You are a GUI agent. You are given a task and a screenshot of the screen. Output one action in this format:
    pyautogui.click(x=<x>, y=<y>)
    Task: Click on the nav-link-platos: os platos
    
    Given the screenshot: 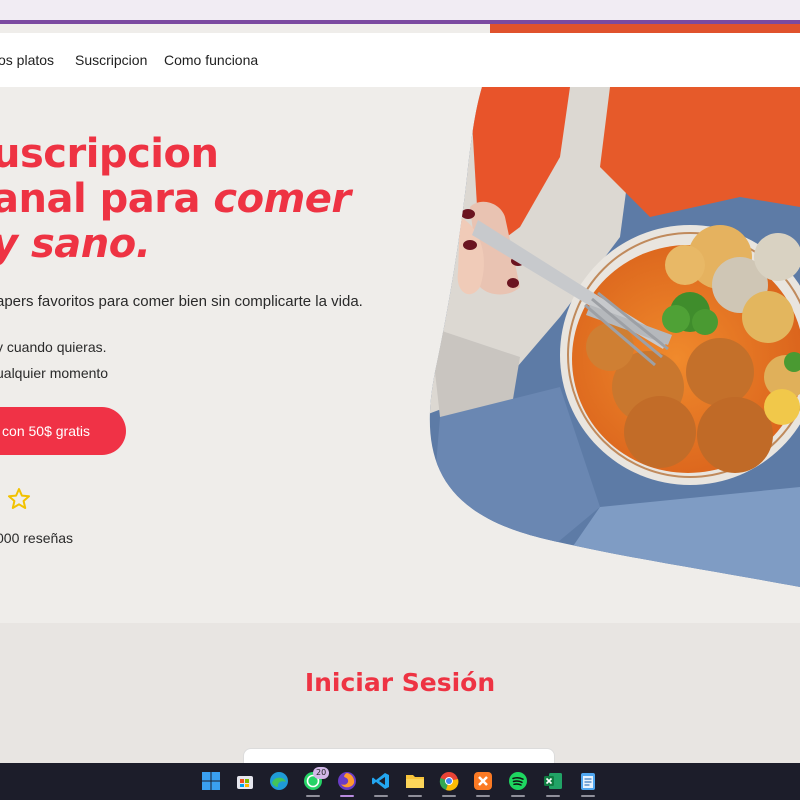 What is the action you would take?
    pyautogui.click(x=27, y=60)
    